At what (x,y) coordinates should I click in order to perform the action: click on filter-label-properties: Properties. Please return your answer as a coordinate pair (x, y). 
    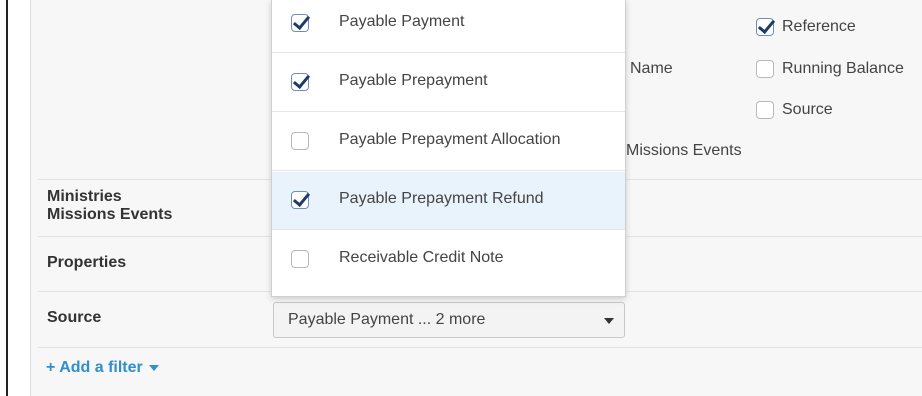
    Looking at the image, I should click on (87, 262).